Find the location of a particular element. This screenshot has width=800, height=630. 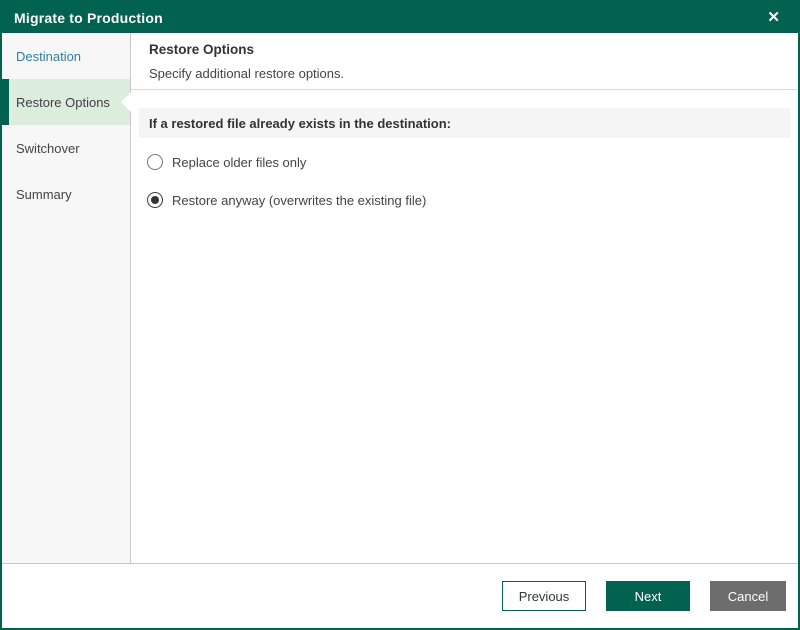

close-icon: ✕ is located at coordinates (773, 17).